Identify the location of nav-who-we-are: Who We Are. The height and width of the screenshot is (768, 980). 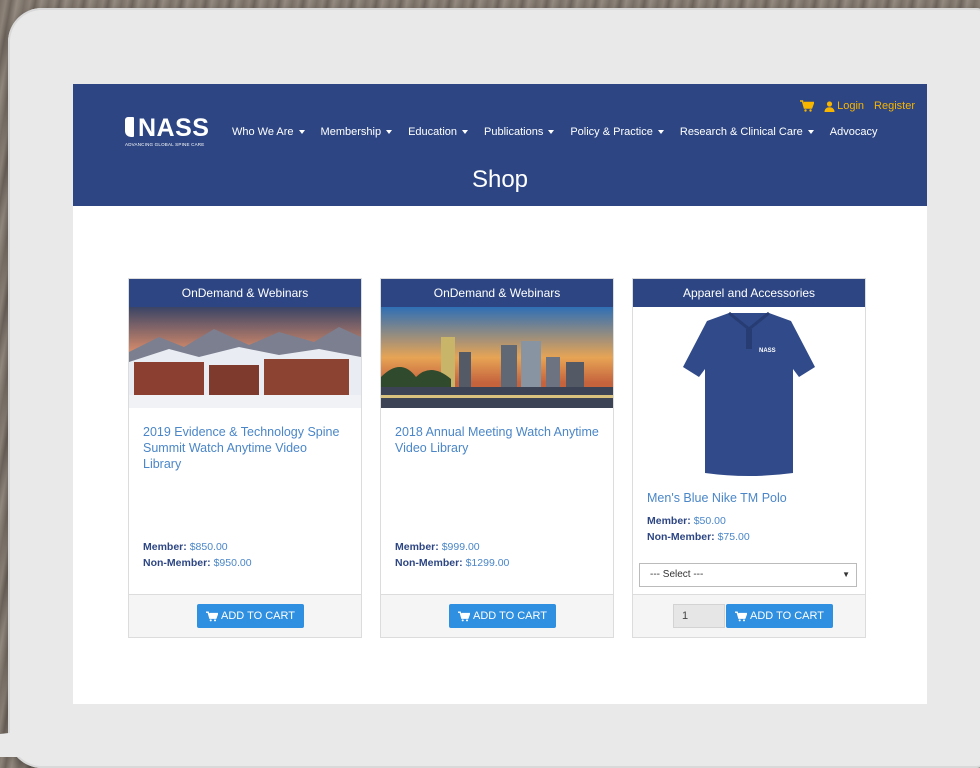
(268, 132).